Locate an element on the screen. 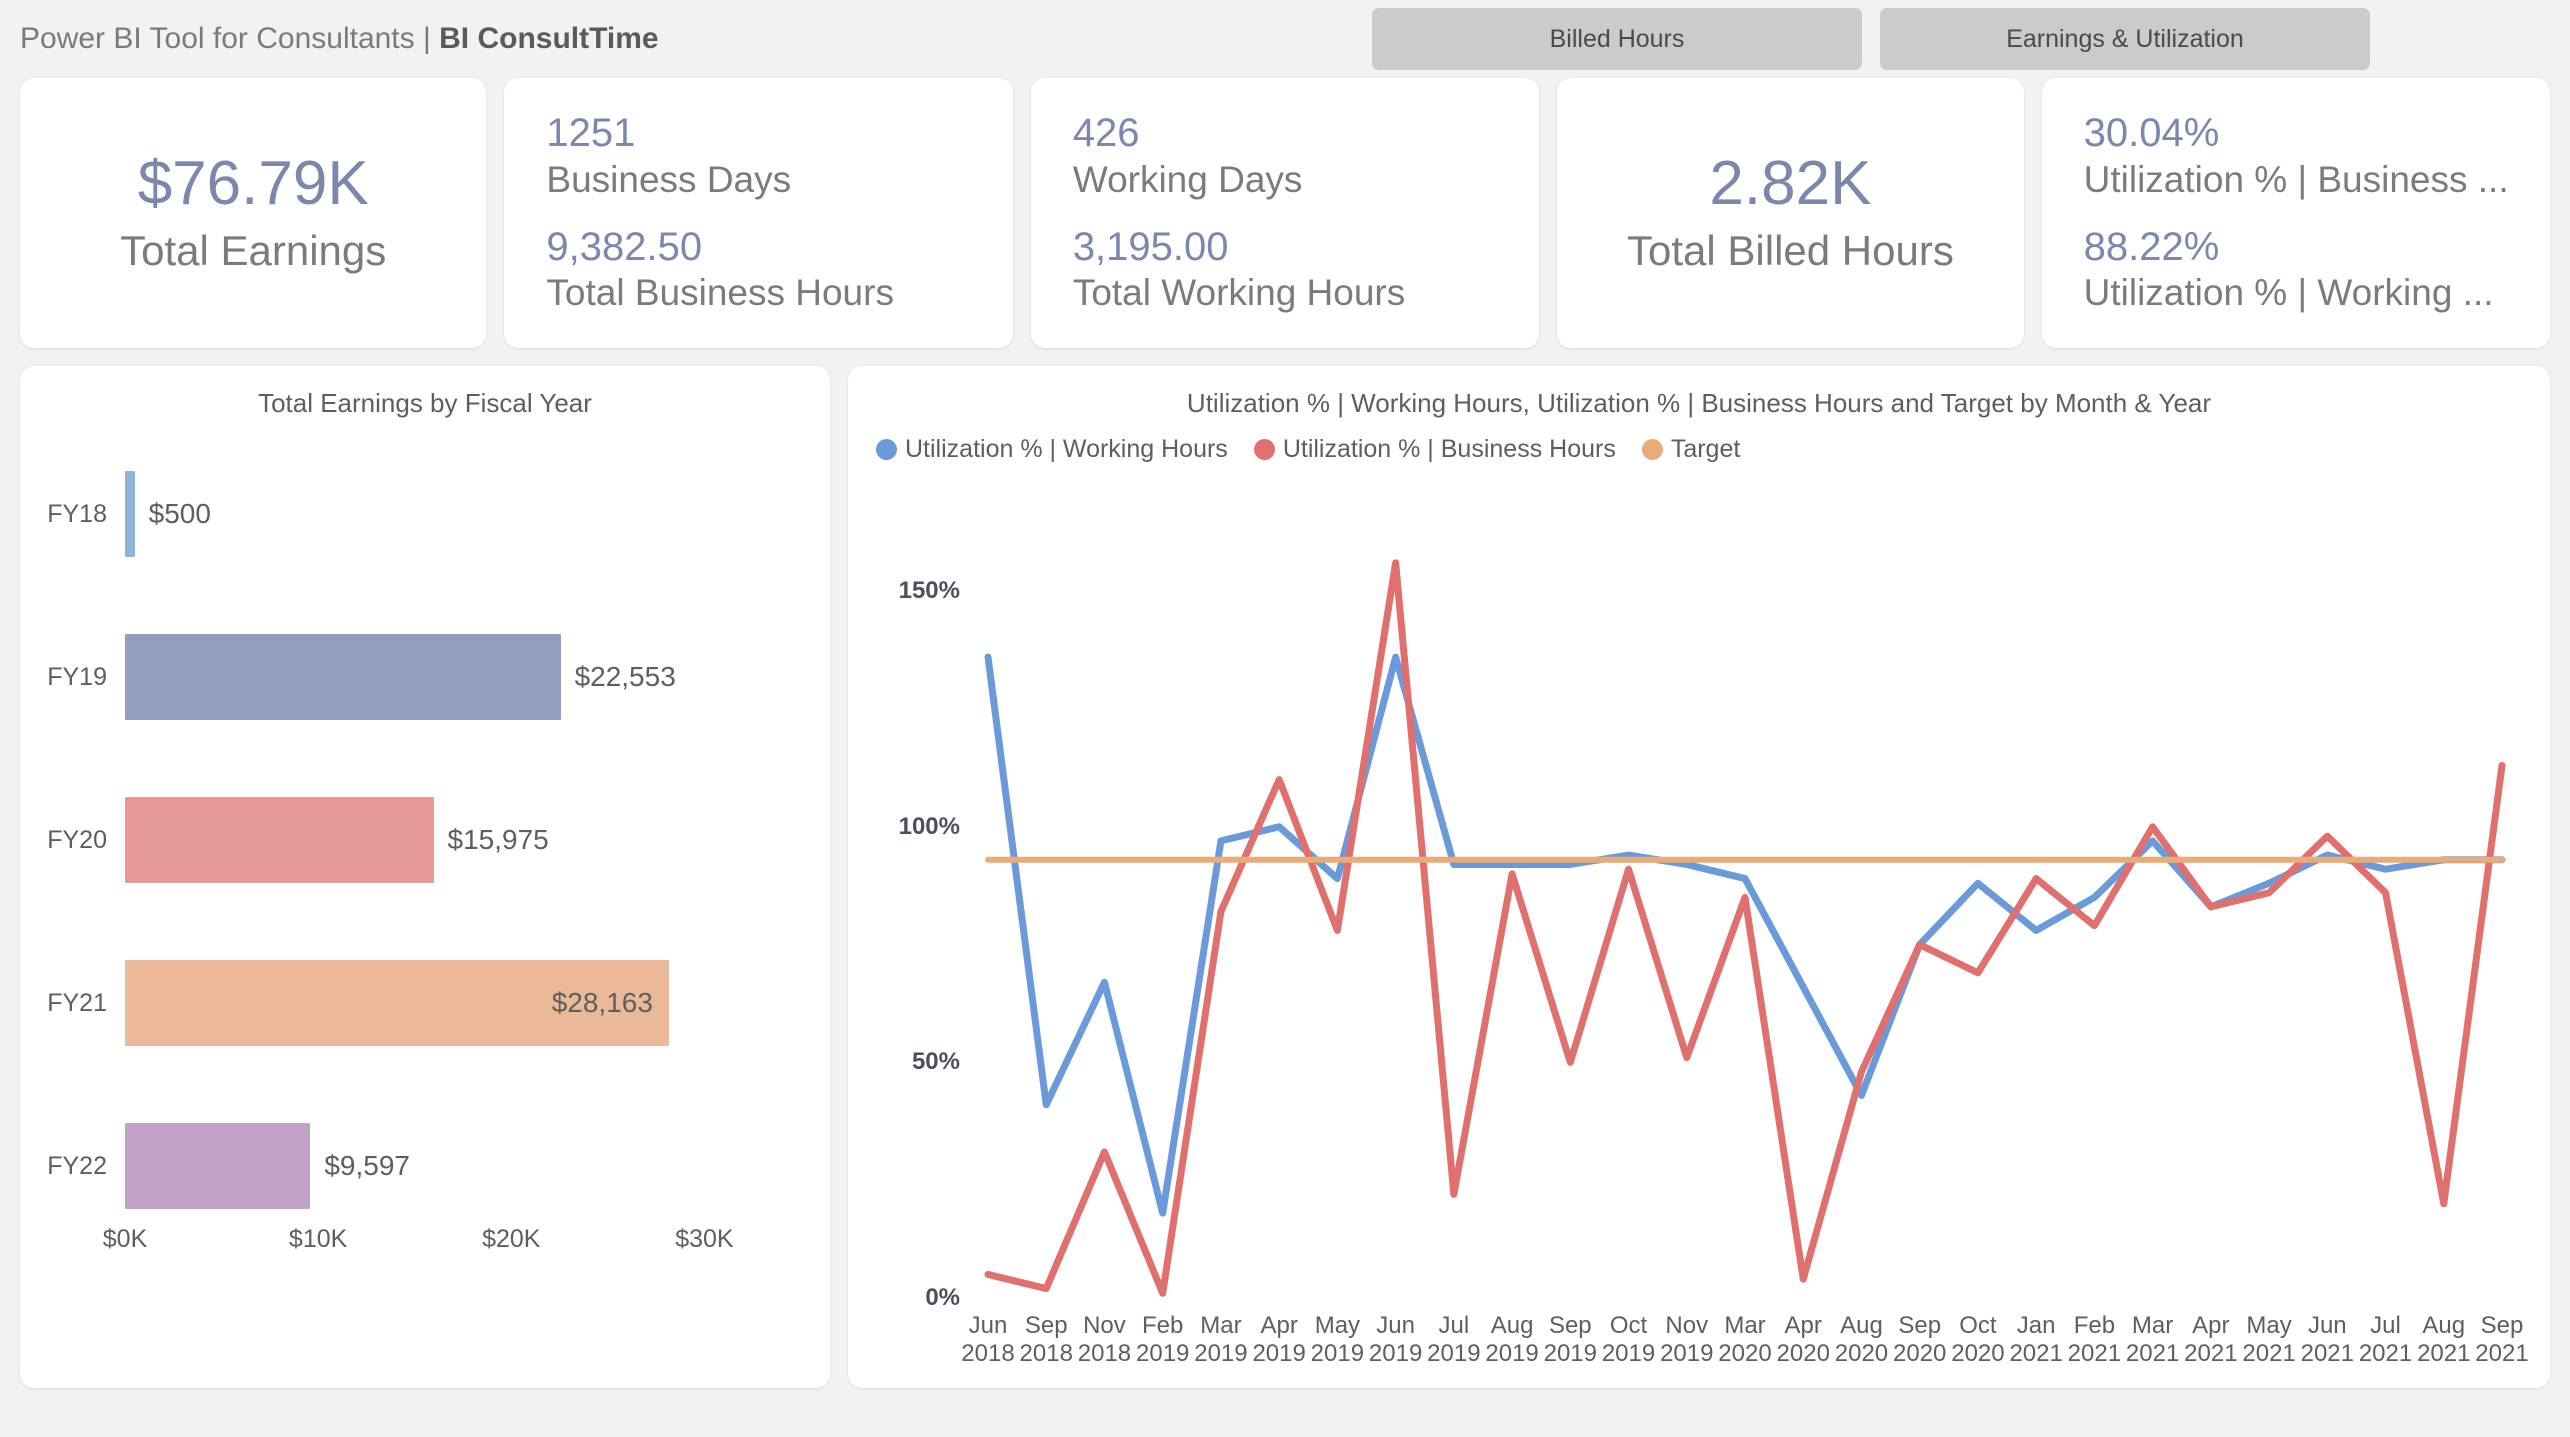 The width and height of the screenshot is (2570, 1437). legend-item: Utilization % | Working Hours is located at coordinates (1052, 449).